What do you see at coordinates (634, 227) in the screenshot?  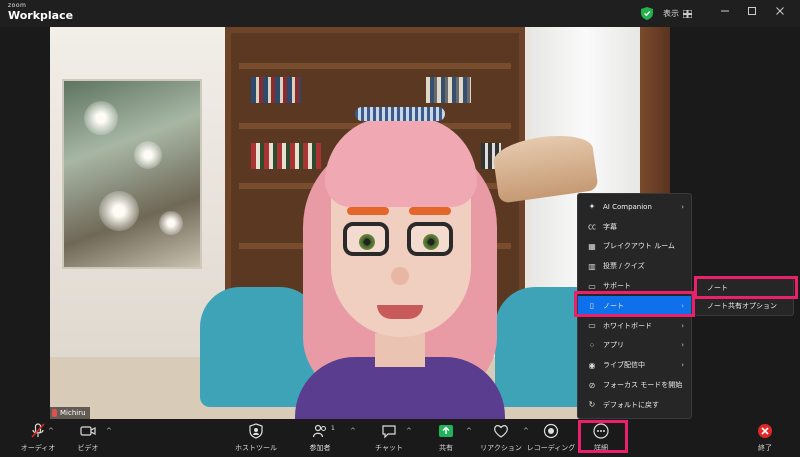 I see `menu-item-captions: ㏄ 字幕` at bounding box center [634, 227].